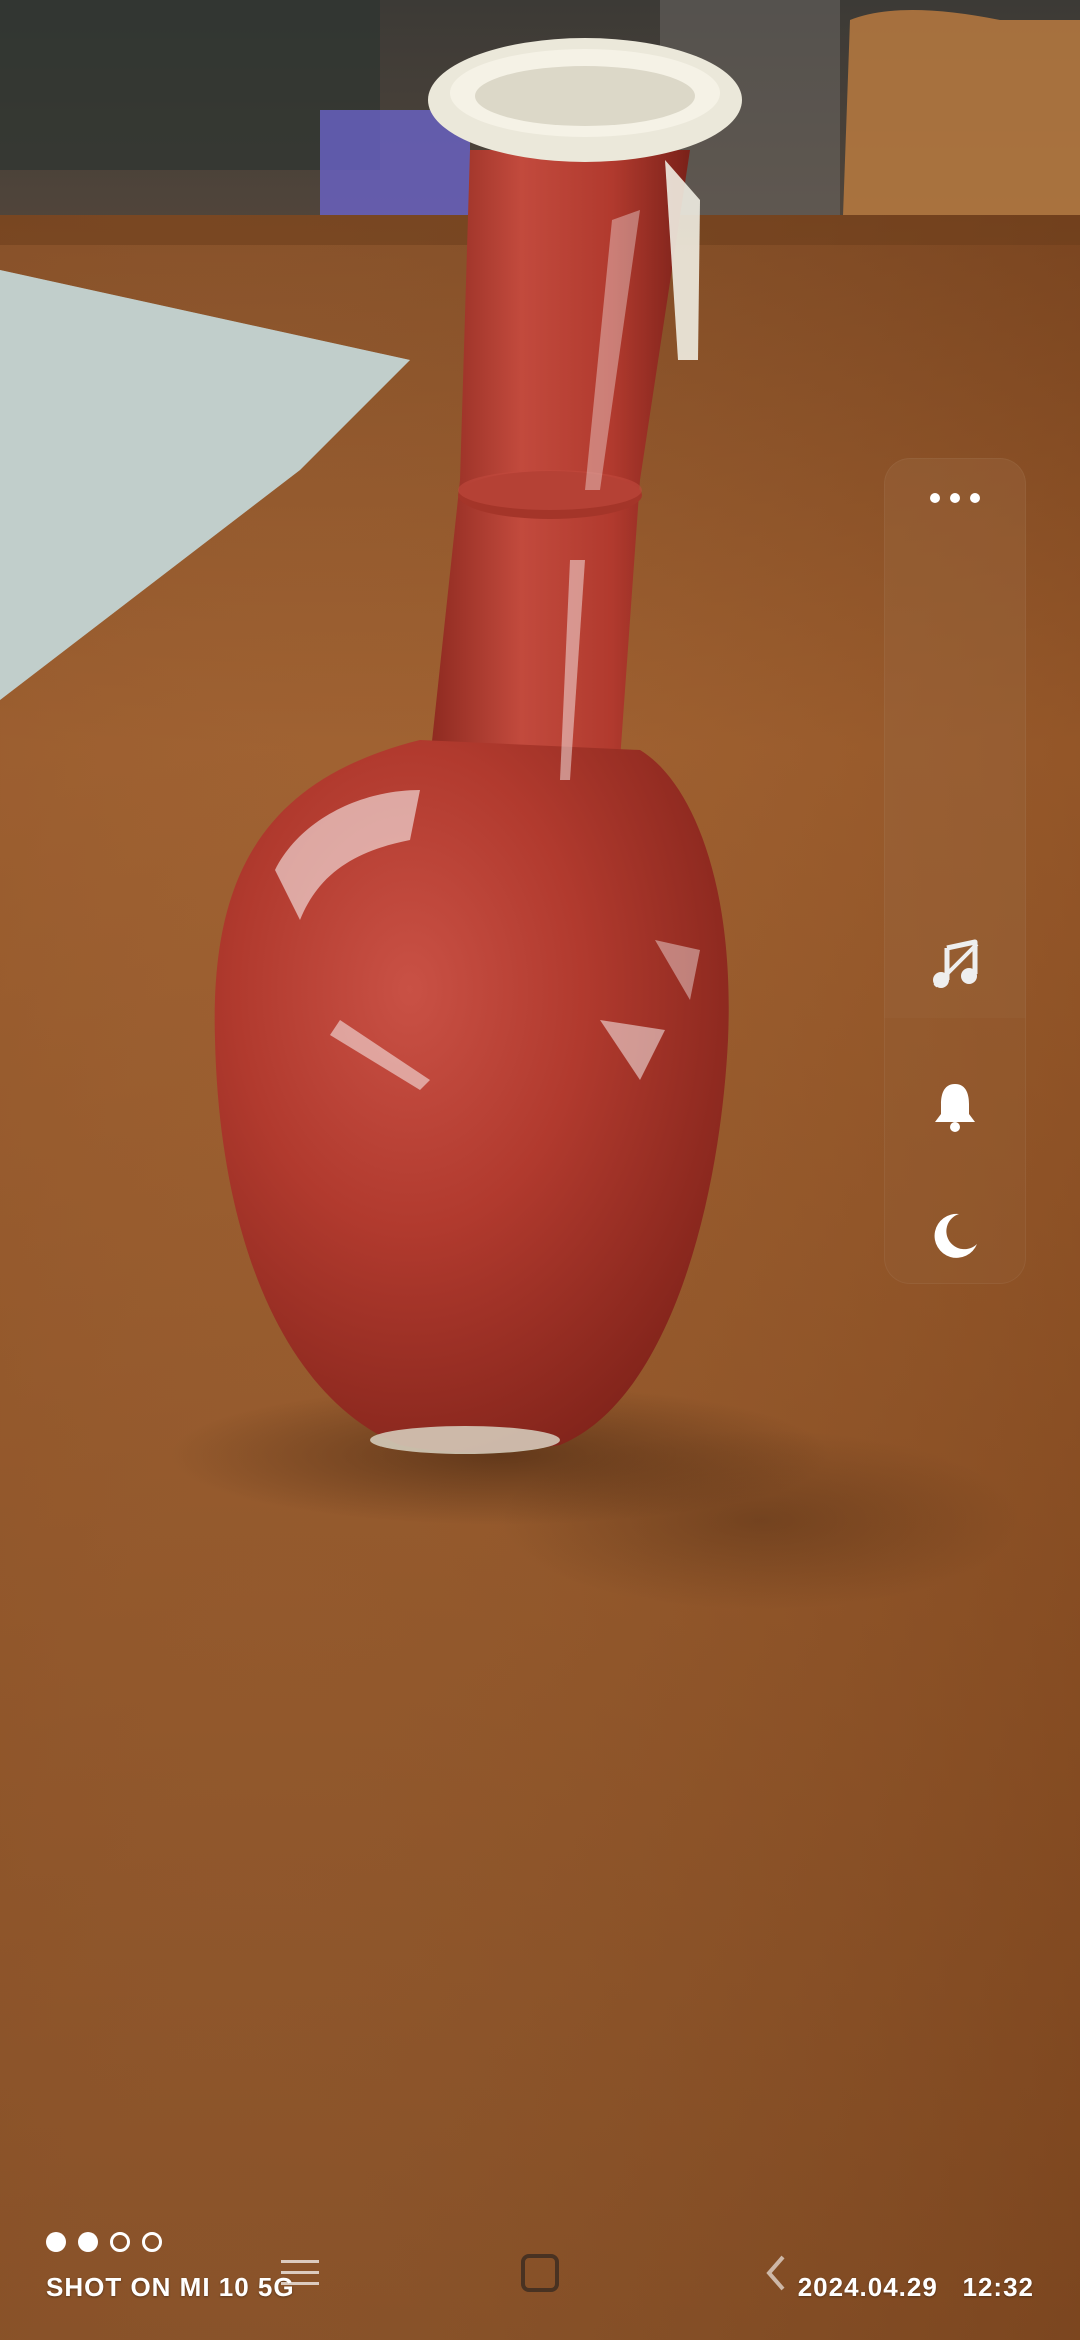 The width and height of the screenshot is (1080, 2340). I want to click on camera-watermark: SHOT ON MI 10 5G, so click(170, 2287).